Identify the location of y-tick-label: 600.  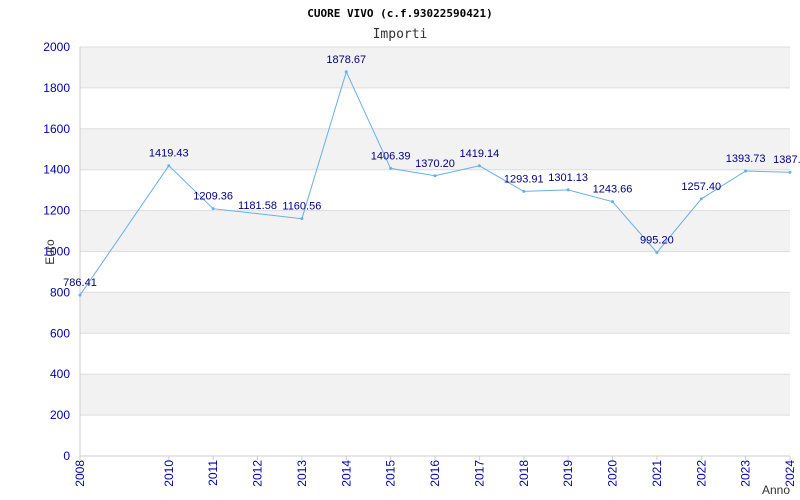
(60, 333).